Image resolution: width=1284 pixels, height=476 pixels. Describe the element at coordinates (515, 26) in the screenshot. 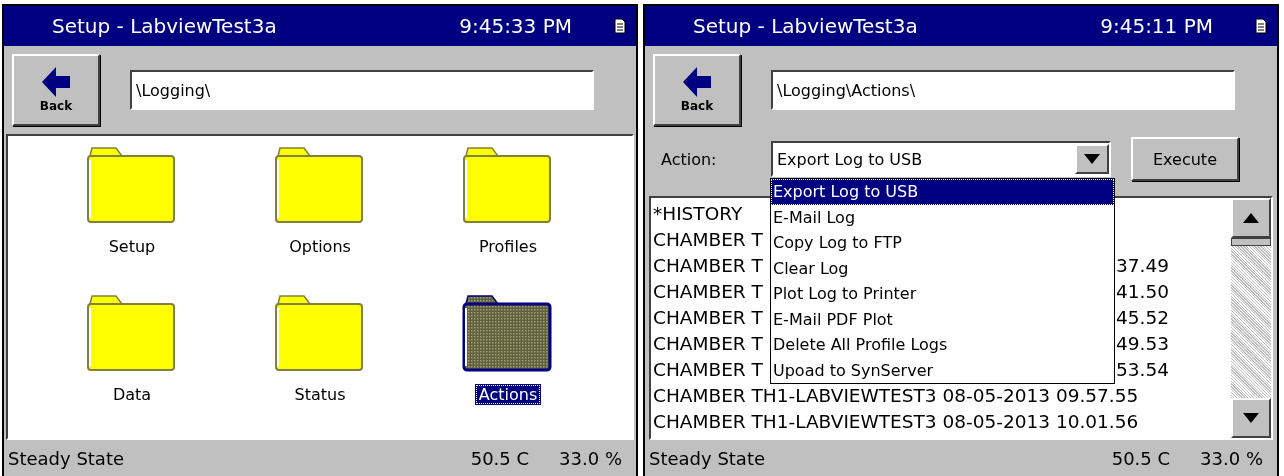

I see `clock-time: 9:45:33 PM` at that location.